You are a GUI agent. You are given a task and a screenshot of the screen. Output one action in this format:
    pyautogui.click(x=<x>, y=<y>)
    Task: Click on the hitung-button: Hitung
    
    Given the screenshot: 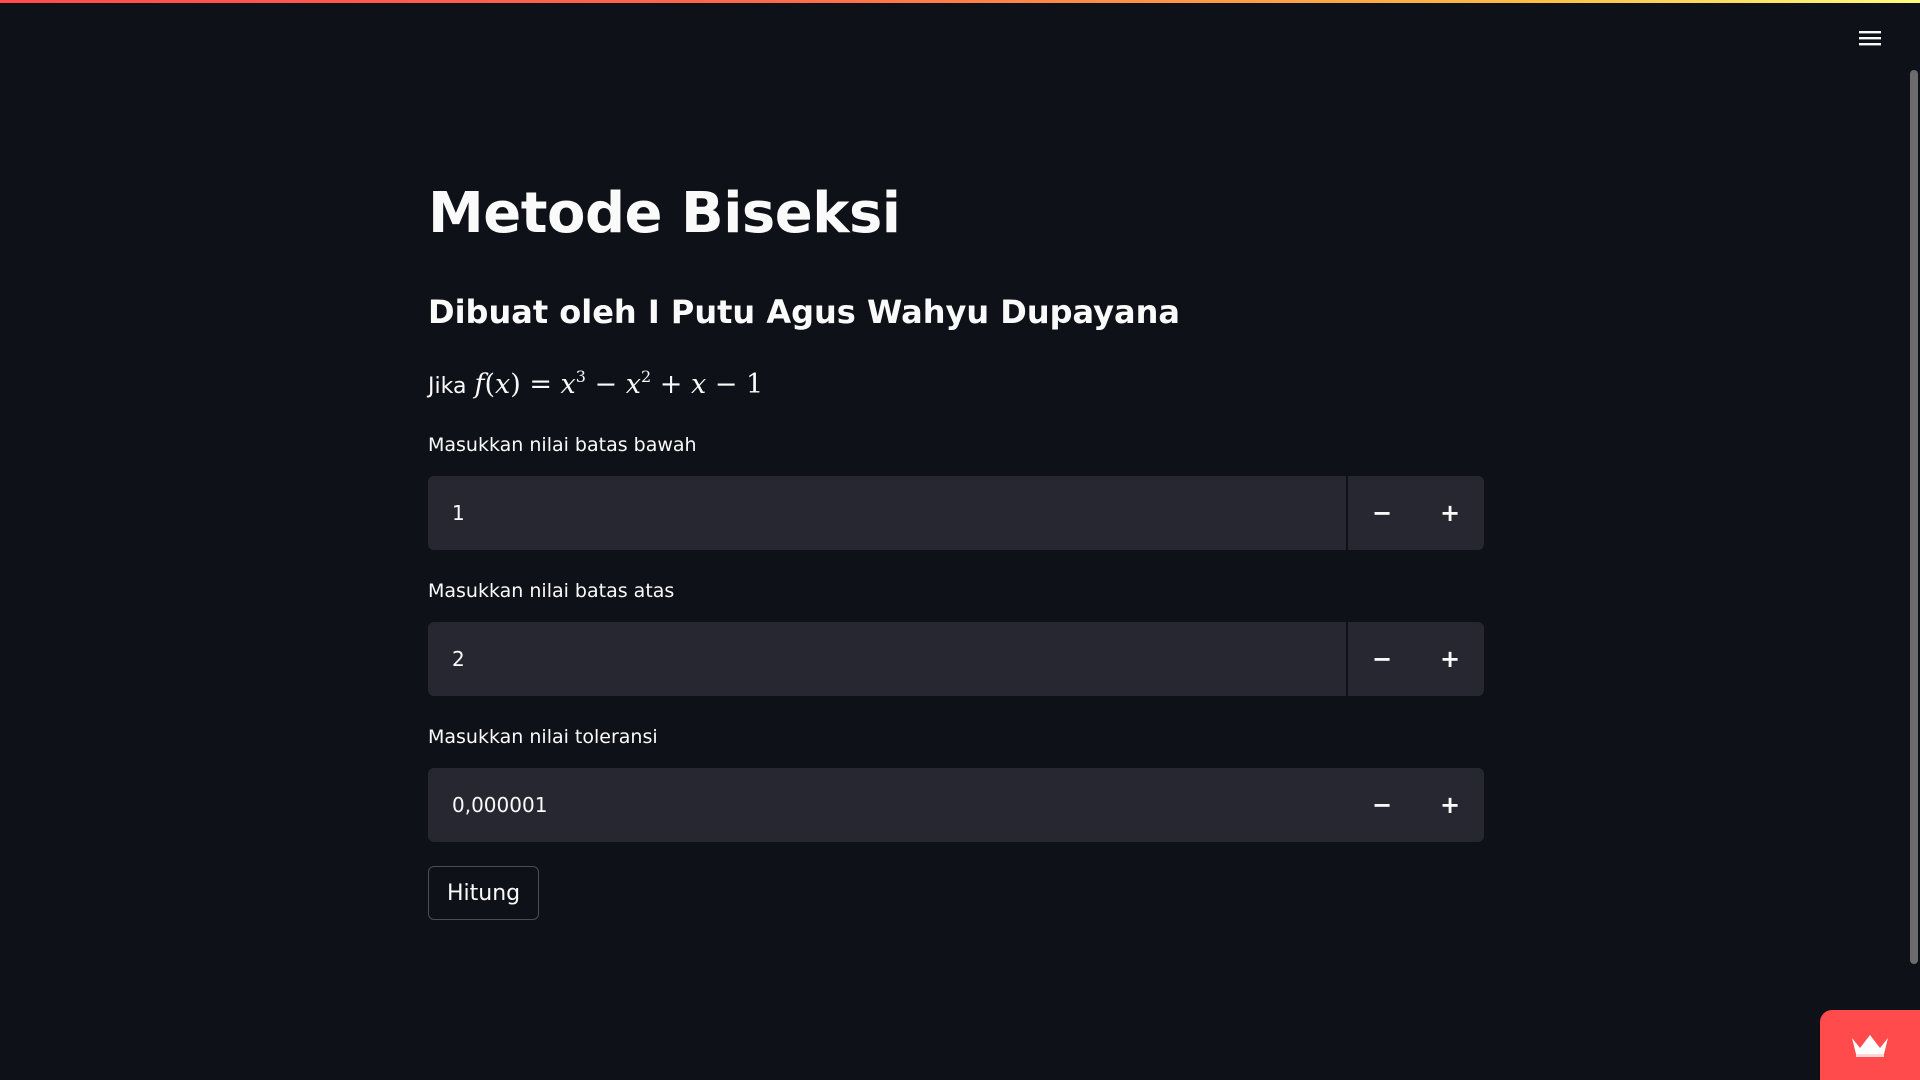 What is the action you would take?
    pyautogui.click(x=484, y=893)
    